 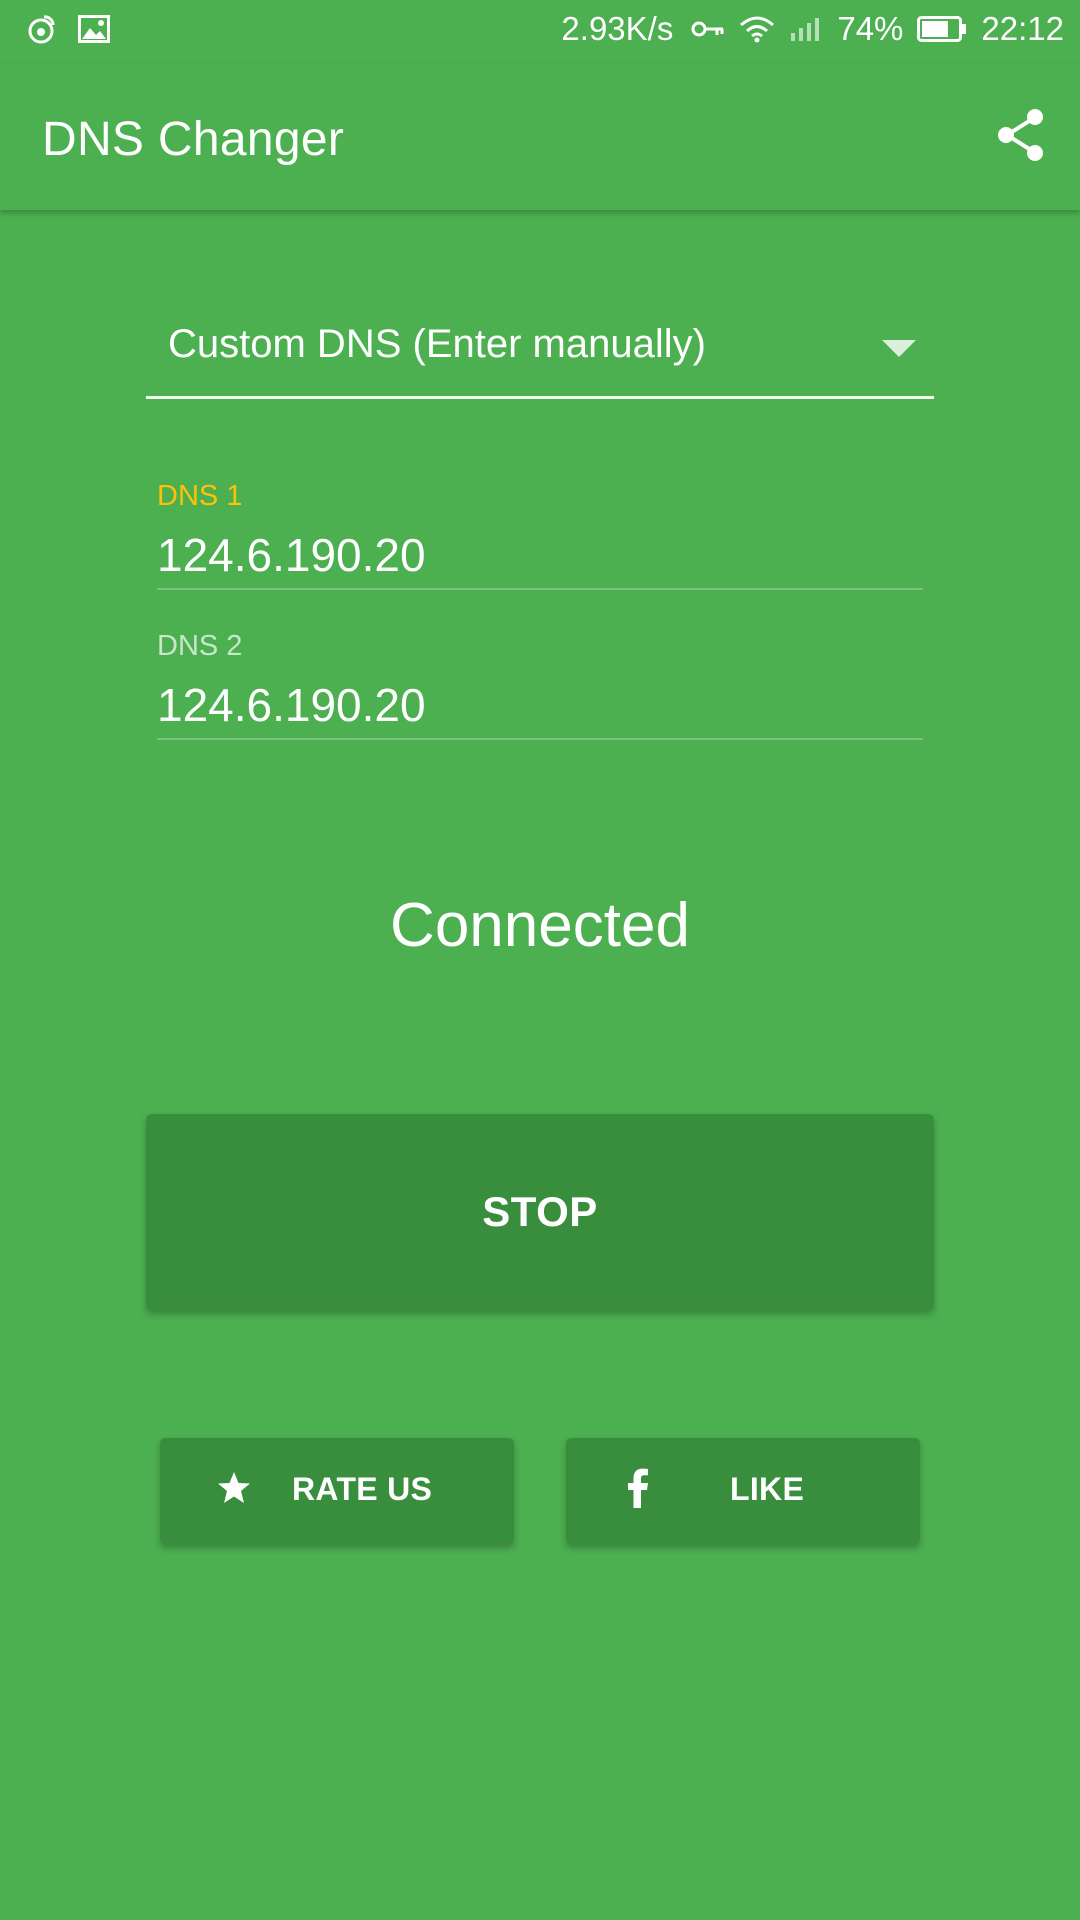 What do you see at coordinates (437, 344) in the screenshot?
I see `dns-provider-selected: Custom DNS (Enter manually)` at bounding box center [437, 344].